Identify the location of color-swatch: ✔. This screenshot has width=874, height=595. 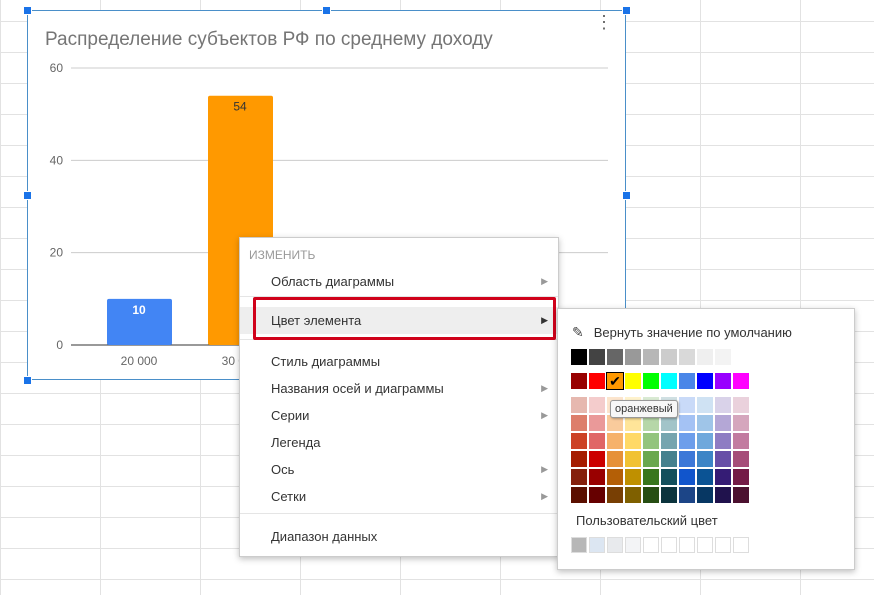
(615, 381).